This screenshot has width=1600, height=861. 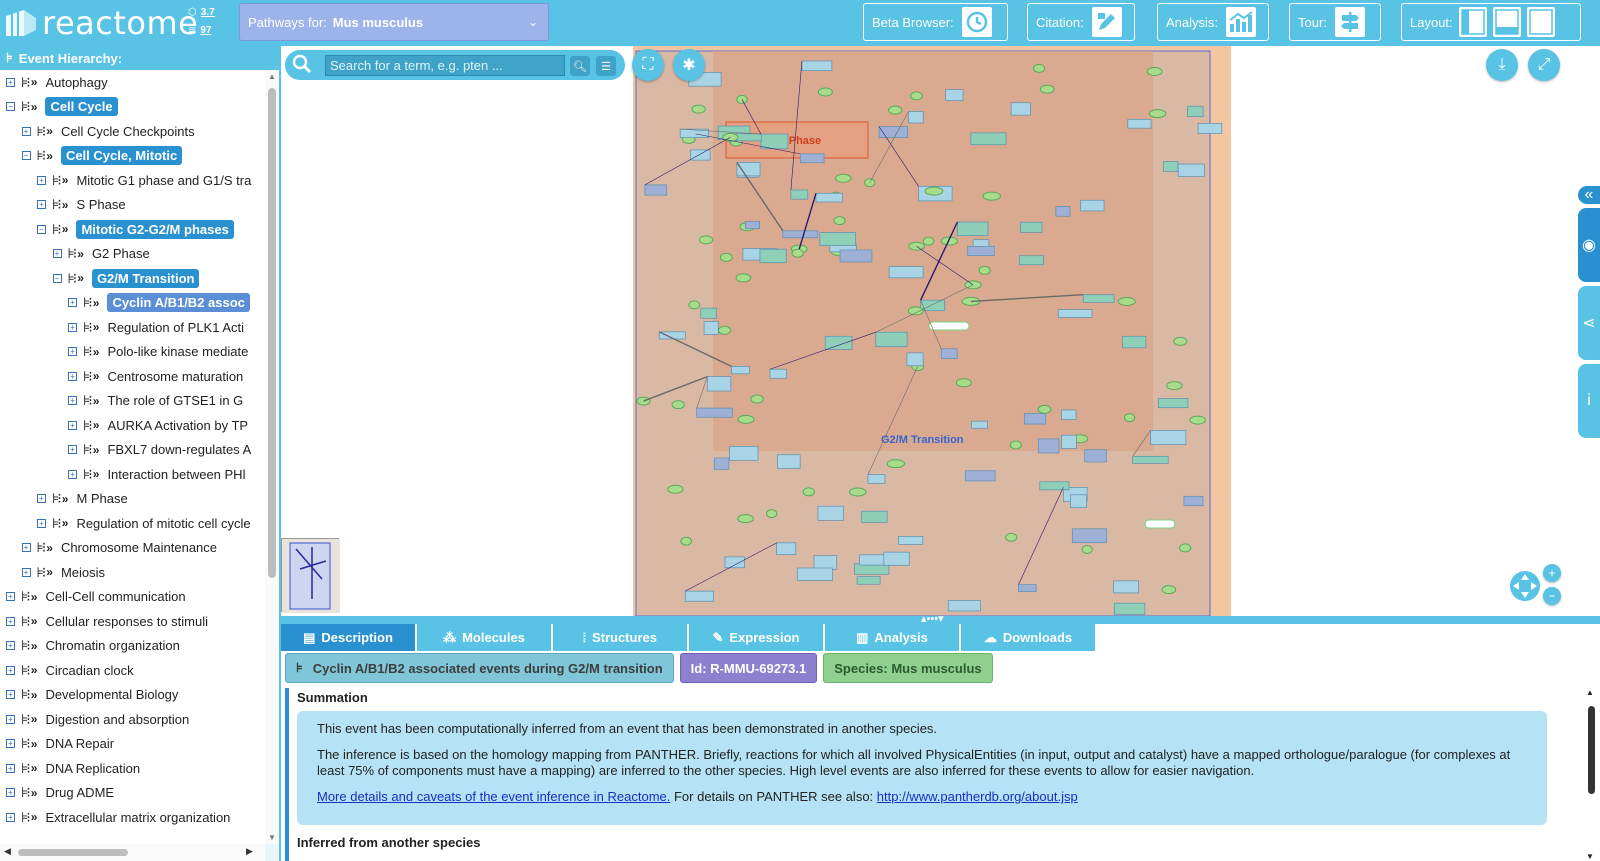 I want to click on tree-item: + ⊧⁝» Chromatin organization, so click(x=93, y=646).